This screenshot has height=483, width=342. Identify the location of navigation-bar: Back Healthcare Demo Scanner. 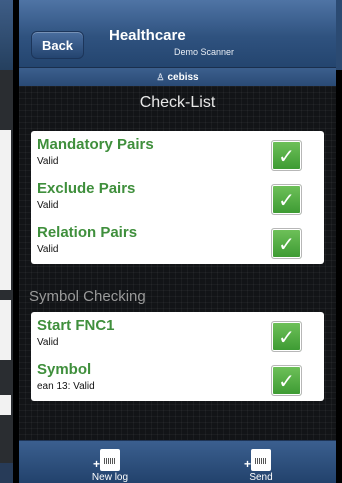
(177, 34).